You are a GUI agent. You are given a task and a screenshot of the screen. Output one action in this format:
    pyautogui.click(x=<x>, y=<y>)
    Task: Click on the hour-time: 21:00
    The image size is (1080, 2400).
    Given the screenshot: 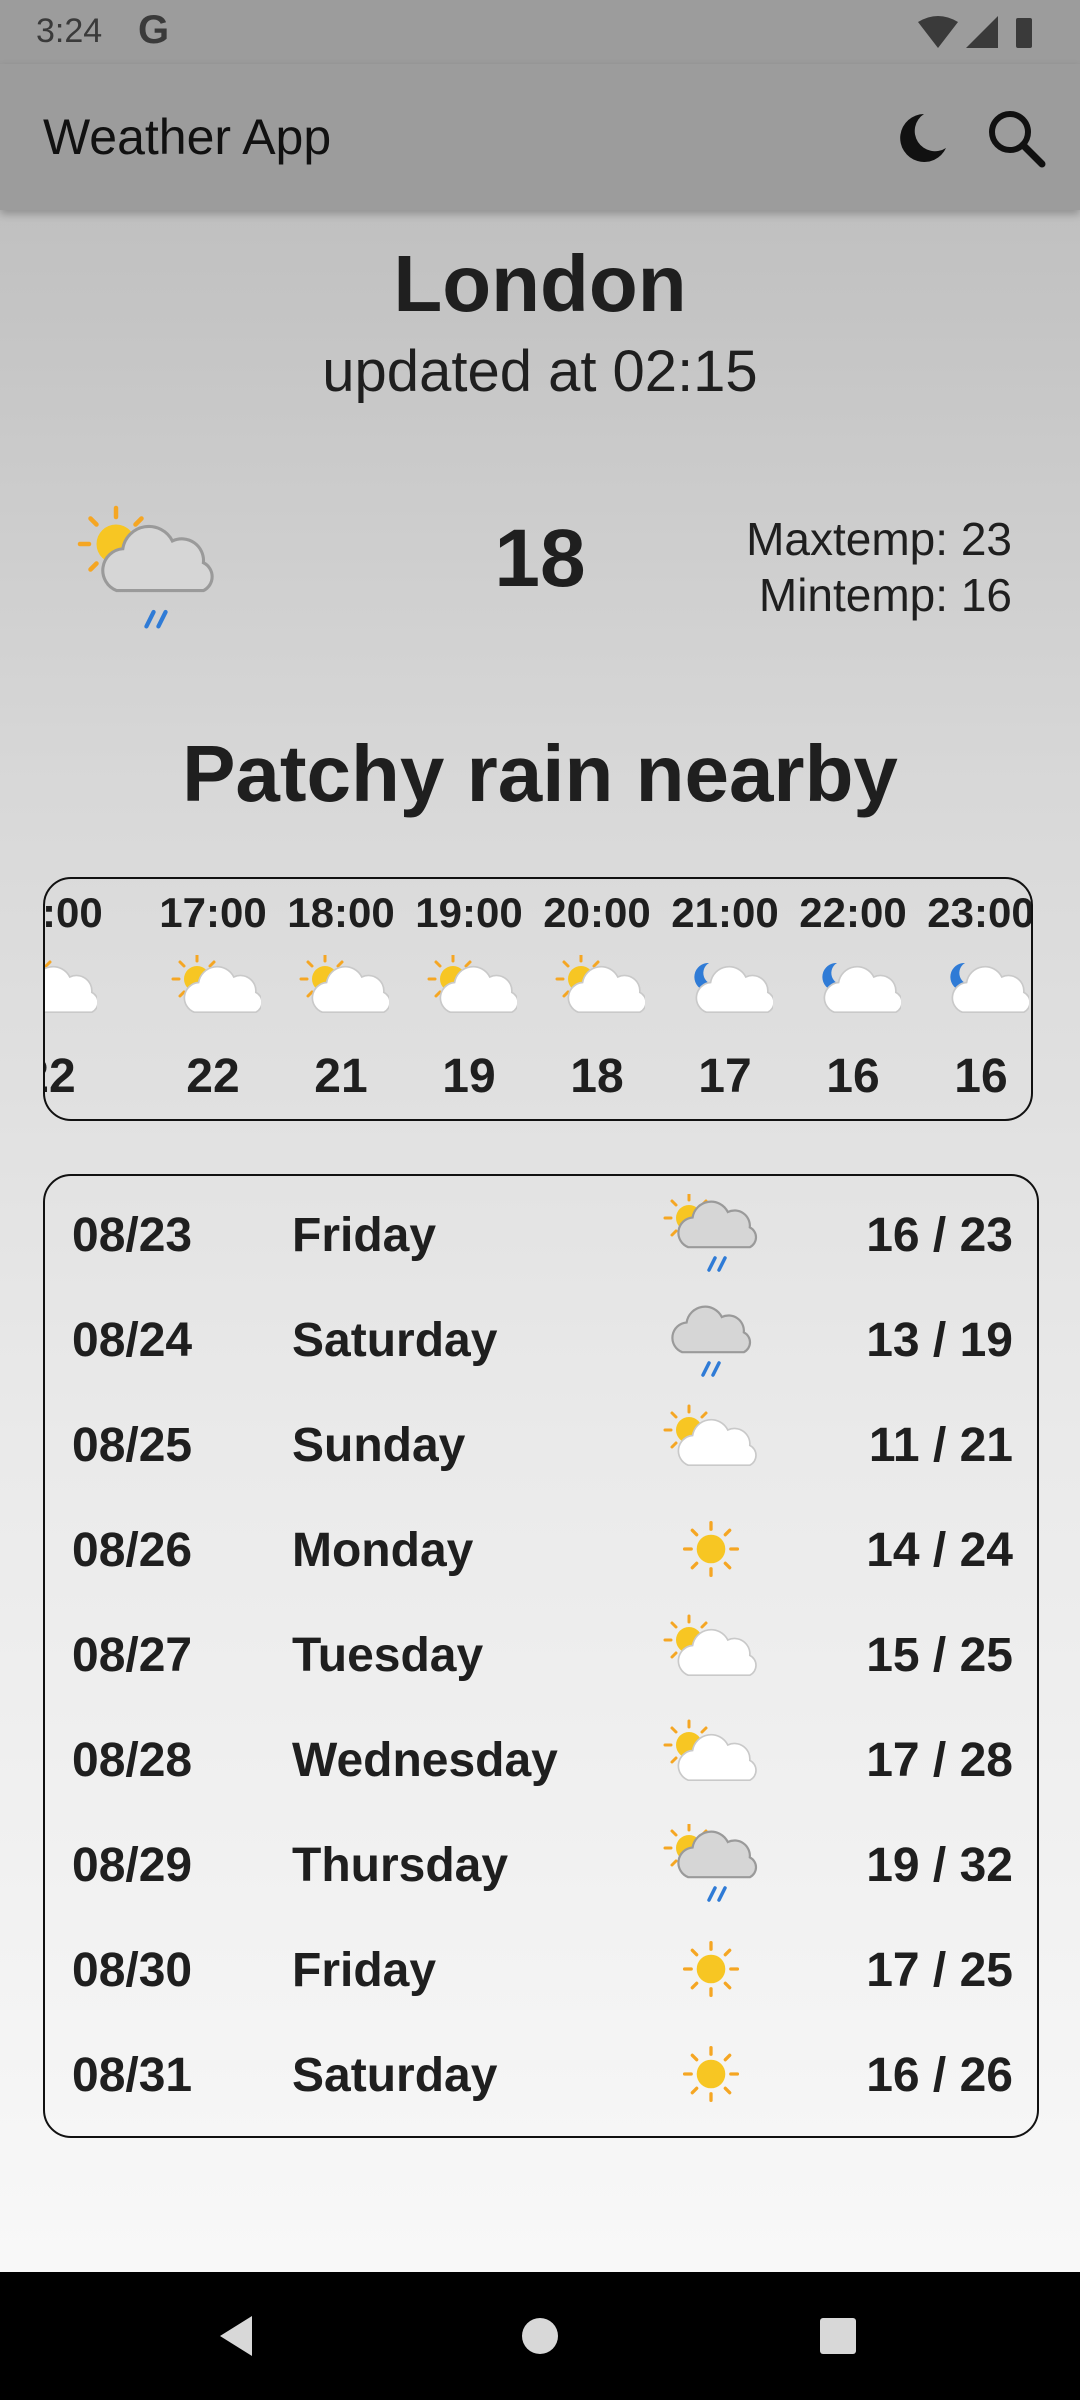 What is the action you would take?
    pyautogui.click(x=725, y=912)
    